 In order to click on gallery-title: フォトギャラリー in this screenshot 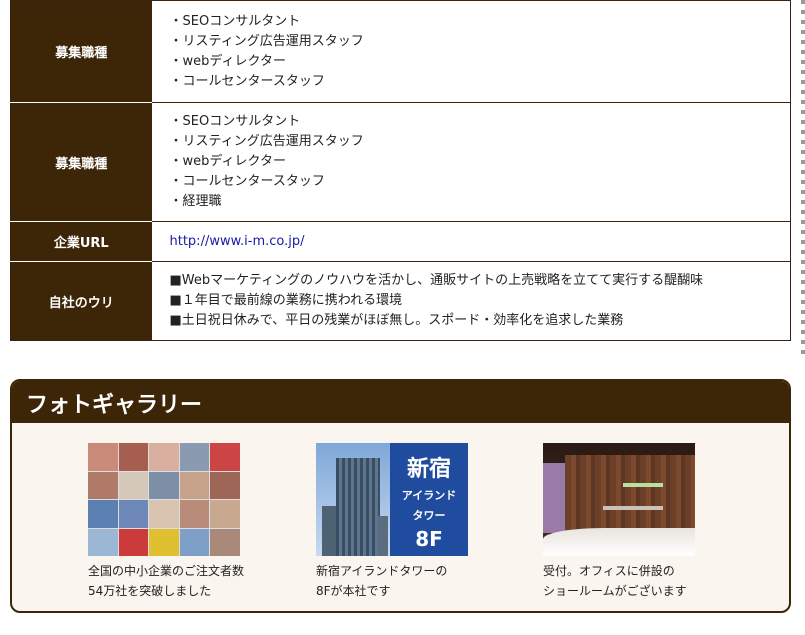, I will do `click(400, 402)`.